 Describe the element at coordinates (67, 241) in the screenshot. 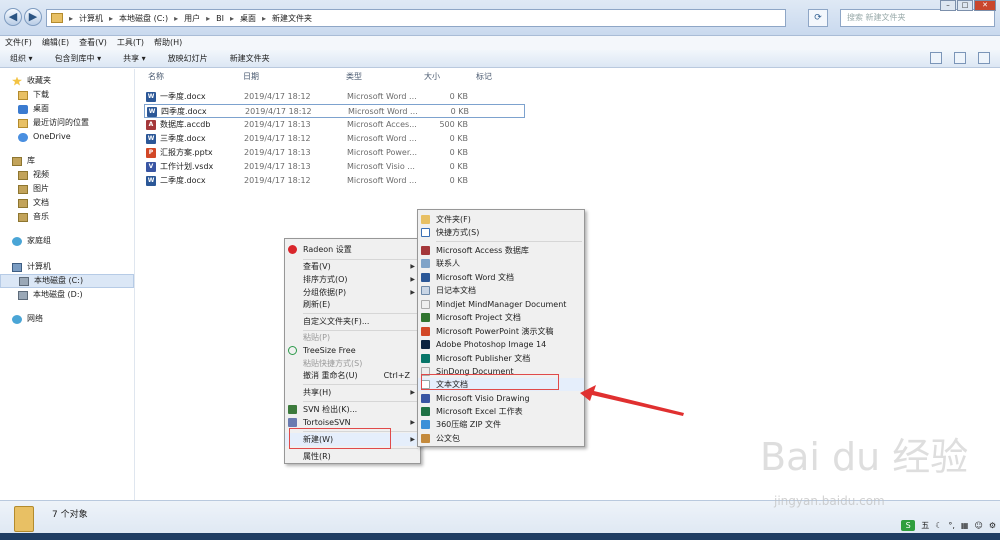

I see `sidebar-homegroup: 家庭组` at that location.